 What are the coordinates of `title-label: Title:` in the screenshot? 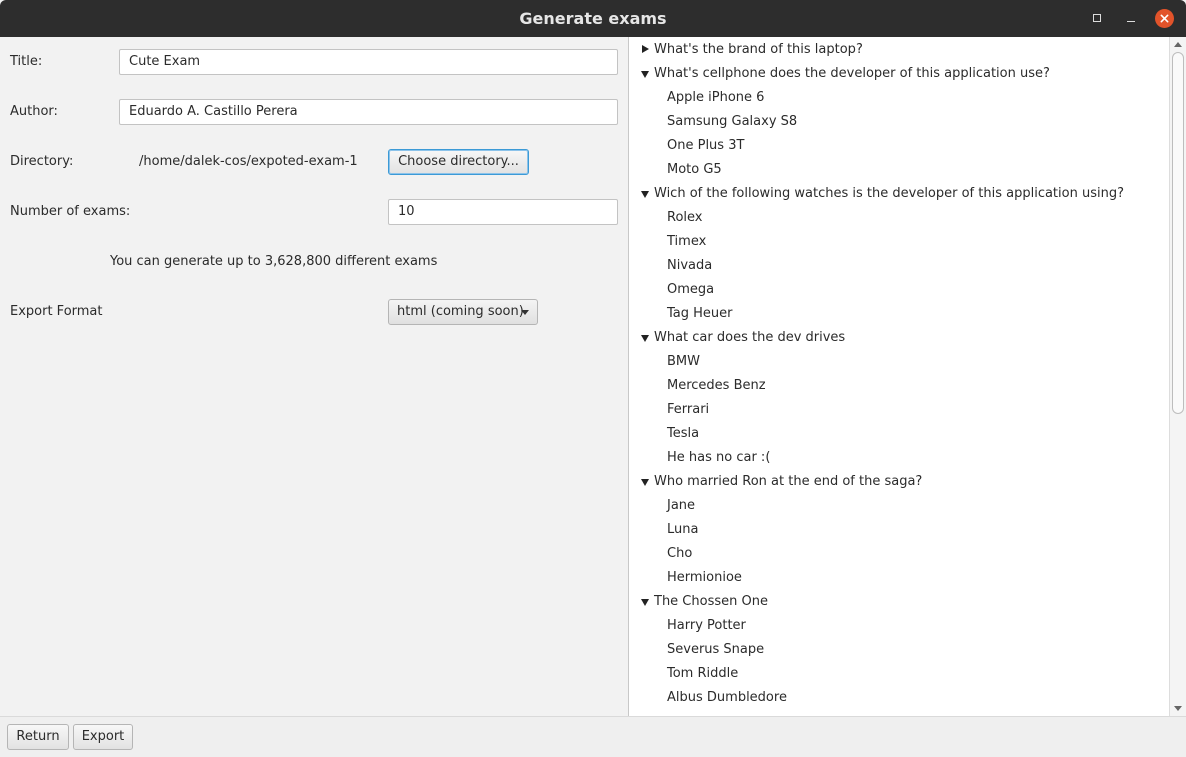 It's located at (26, 61).